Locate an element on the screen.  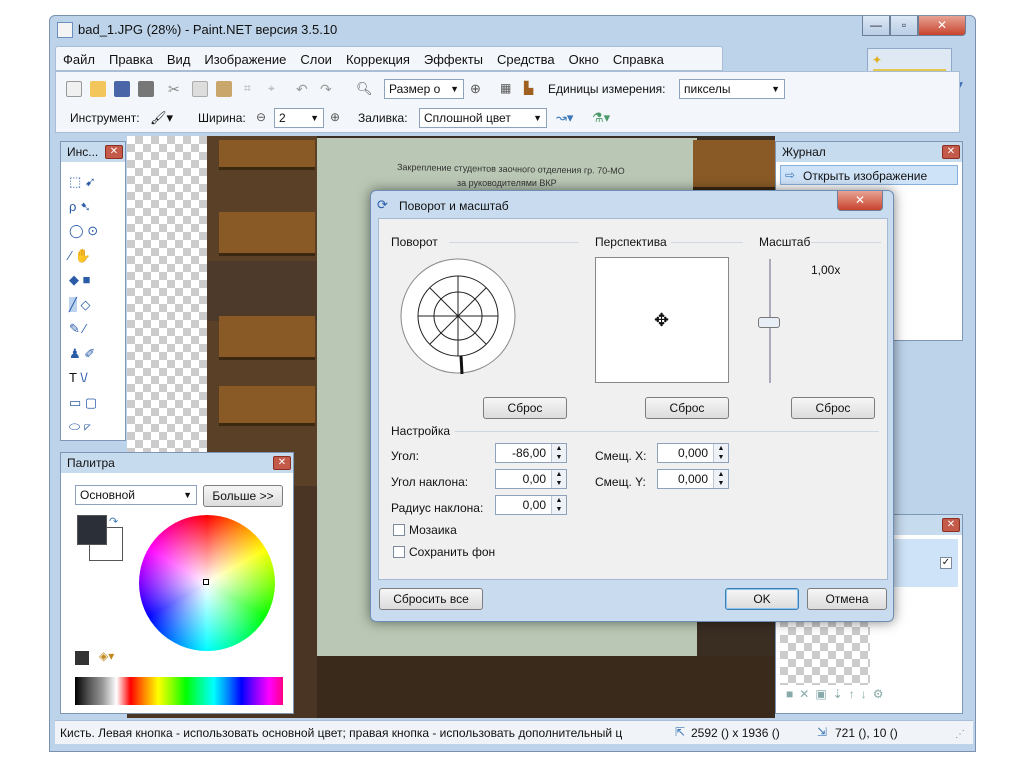
minimize-button: — is located at coordinates (876, 26).